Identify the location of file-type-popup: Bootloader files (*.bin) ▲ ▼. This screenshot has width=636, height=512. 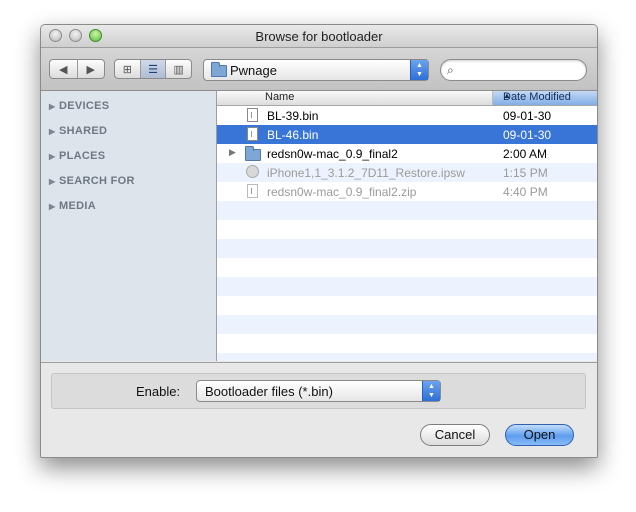
(318, 391).